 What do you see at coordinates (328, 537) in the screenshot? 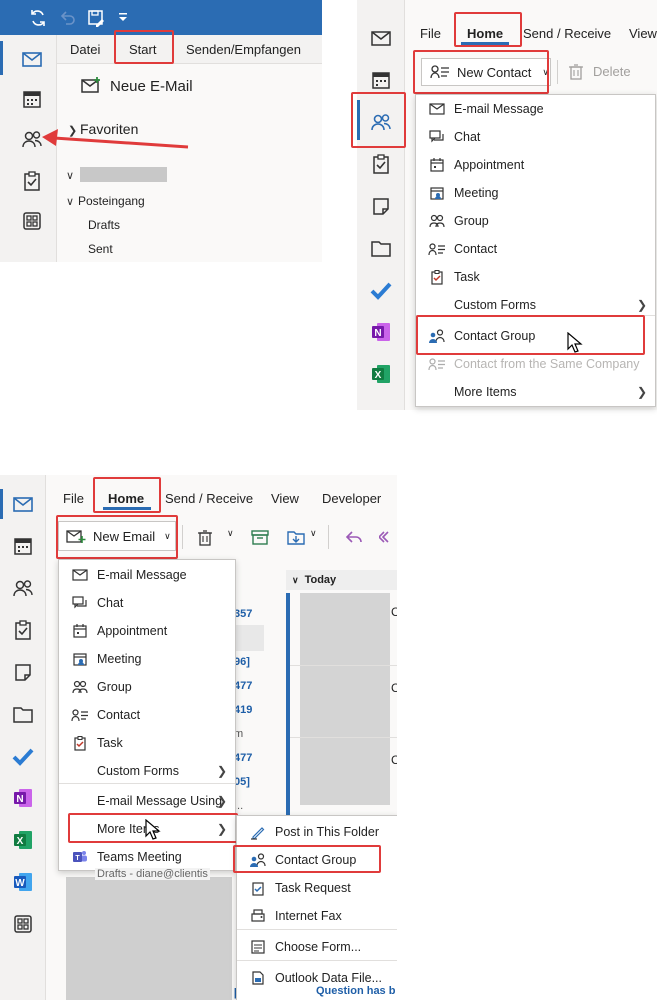
I see `ribbon-separator` at bounding box center [328, 537].